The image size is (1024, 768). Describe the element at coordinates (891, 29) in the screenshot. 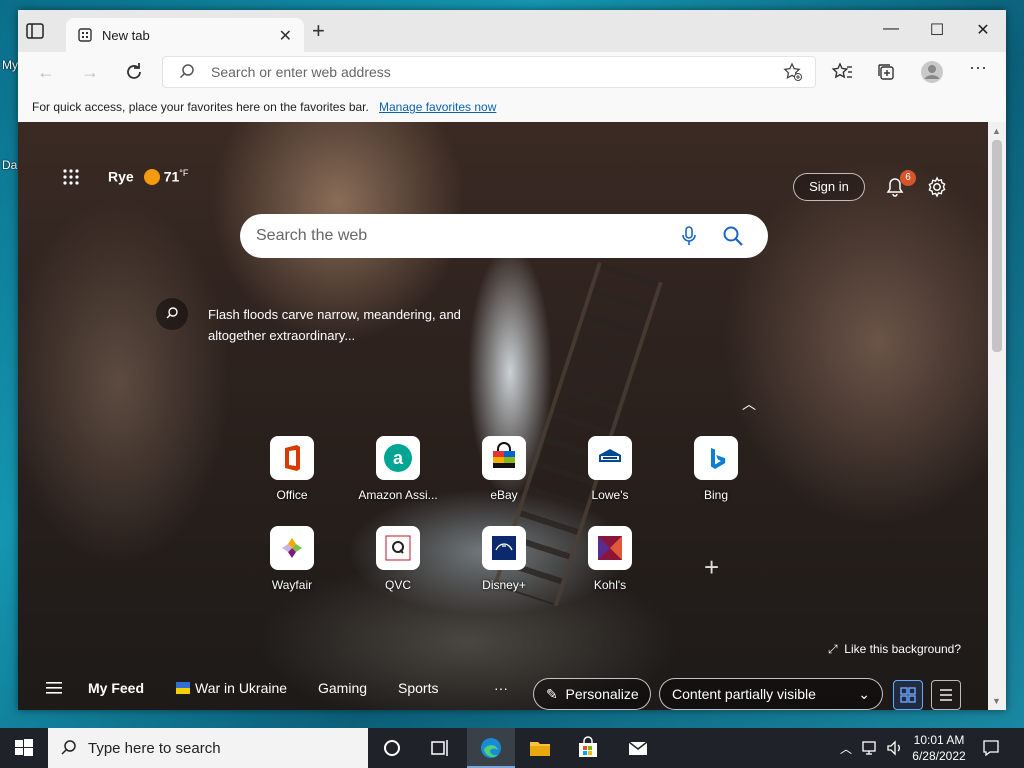

I see `minimize-button: —` at that location.